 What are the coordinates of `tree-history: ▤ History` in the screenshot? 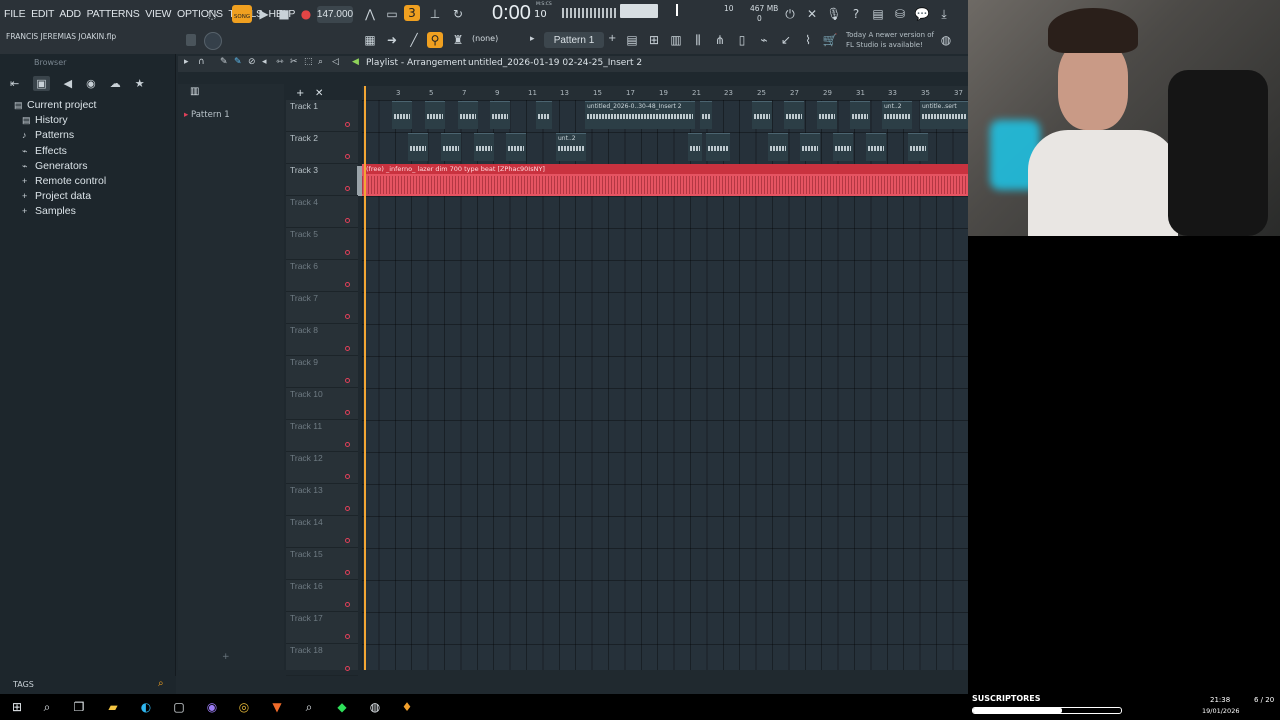 It's located at (94, 120).